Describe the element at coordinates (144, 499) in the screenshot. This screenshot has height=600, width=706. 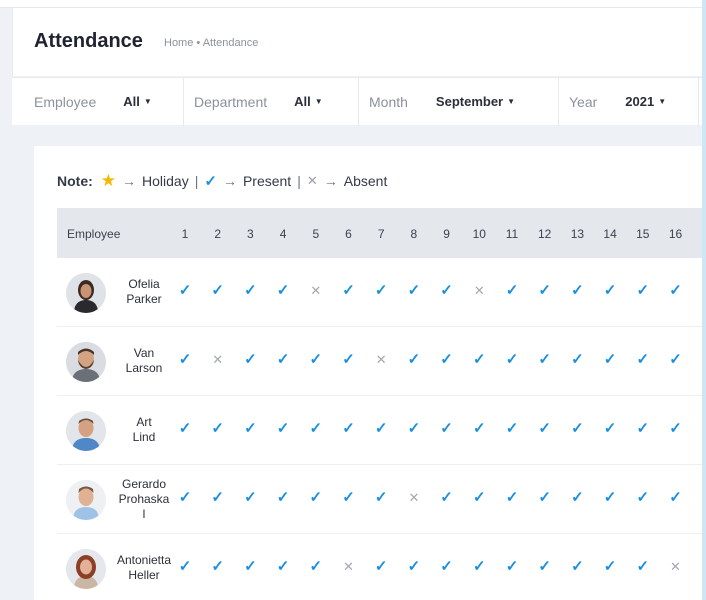
I see `employee-name: Gerardo Prohaska l` at that location.